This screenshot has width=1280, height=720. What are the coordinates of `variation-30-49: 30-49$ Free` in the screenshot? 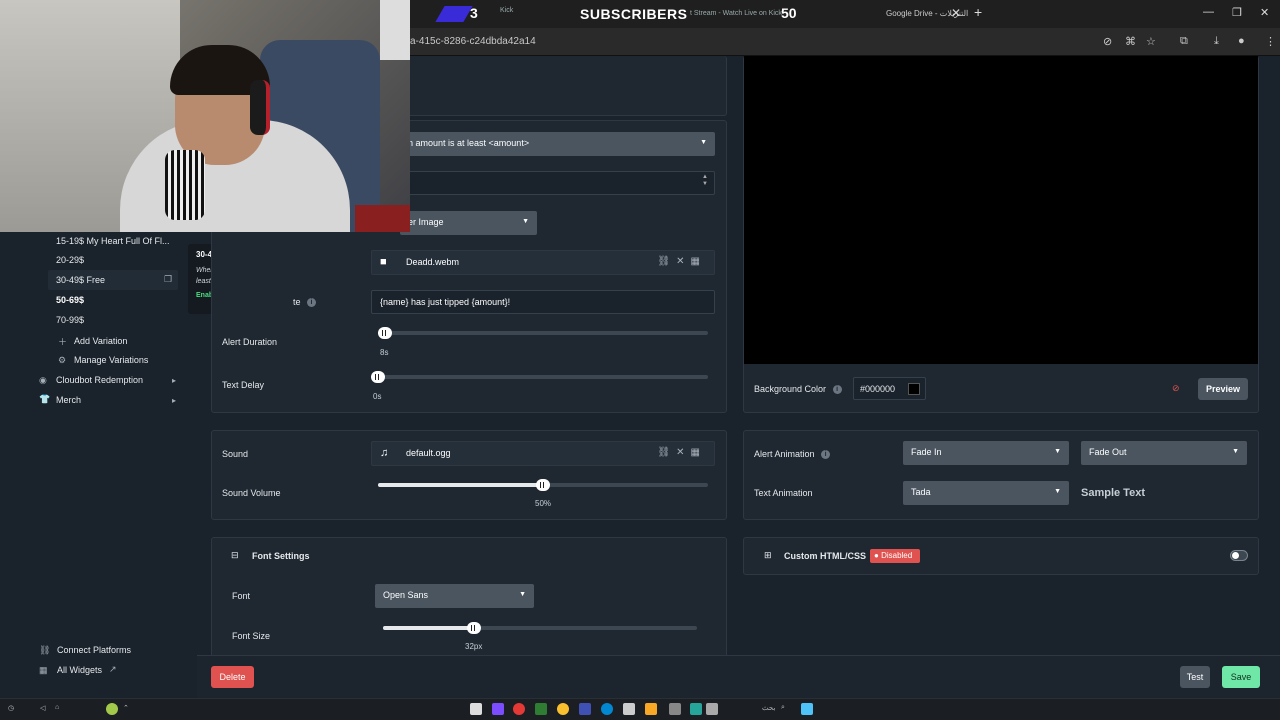 It's located at (80, 280).